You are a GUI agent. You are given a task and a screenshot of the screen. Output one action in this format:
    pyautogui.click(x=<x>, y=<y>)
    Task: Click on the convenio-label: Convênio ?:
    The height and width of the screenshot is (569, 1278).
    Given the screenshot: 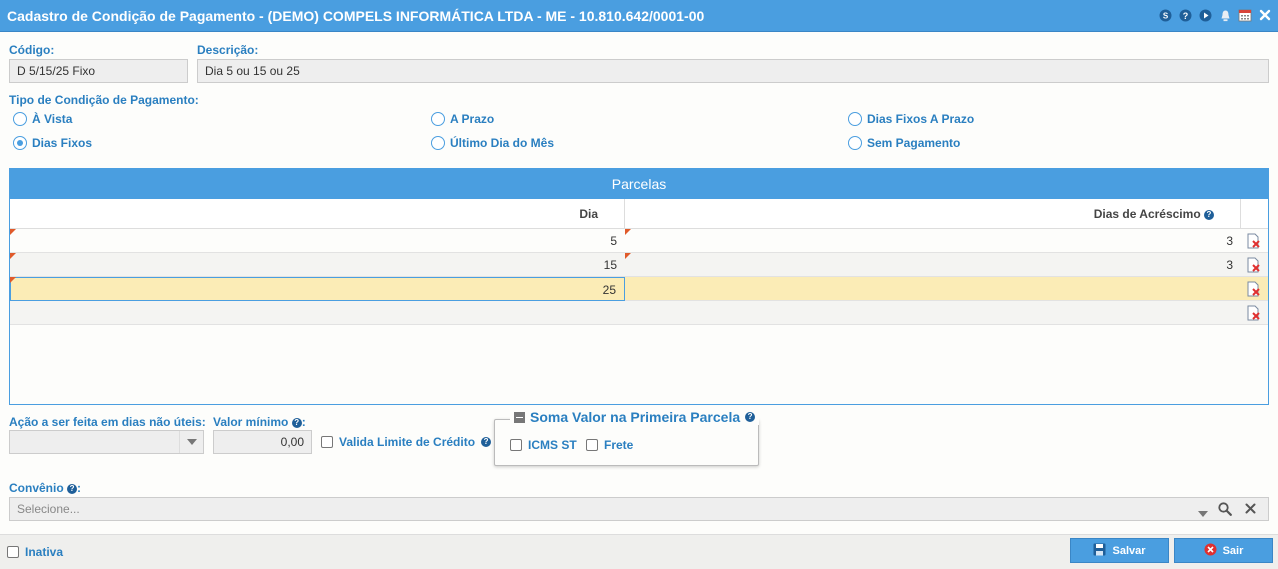 What is the action you would take?
    pyautogui.click(x=45, y=488)
    